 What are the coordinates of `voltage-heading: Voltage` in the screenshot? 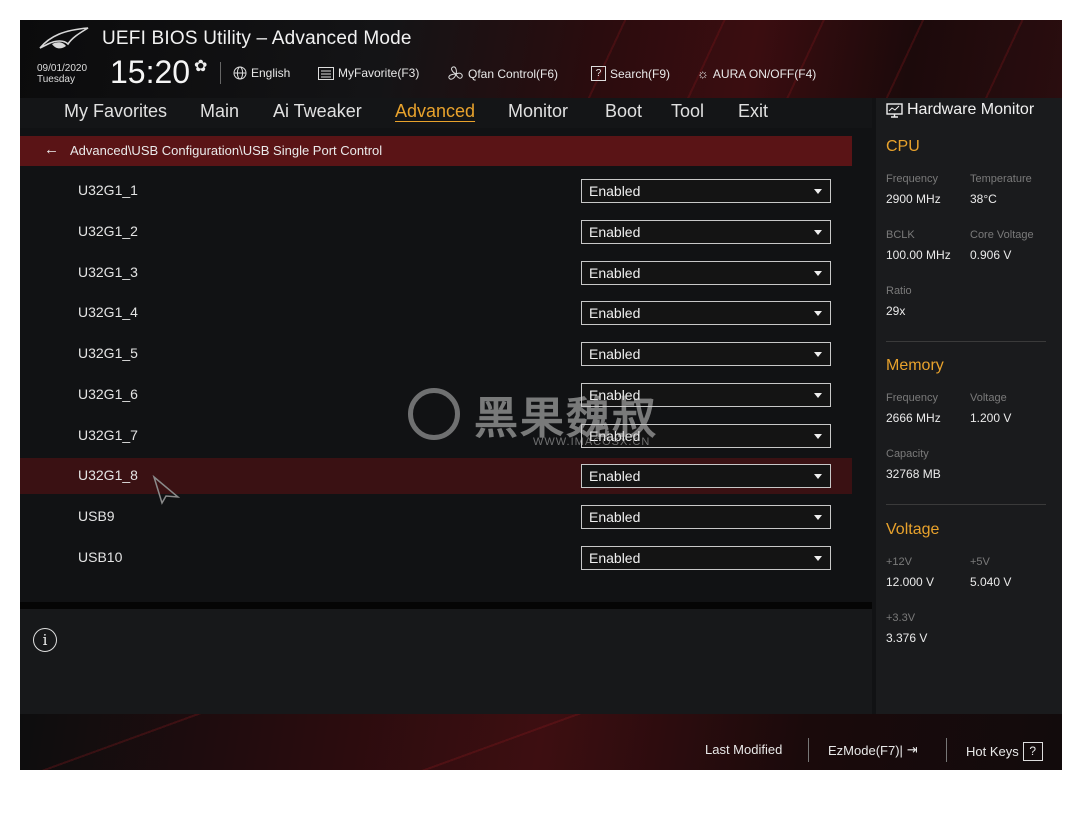 It's located at (913, 529).